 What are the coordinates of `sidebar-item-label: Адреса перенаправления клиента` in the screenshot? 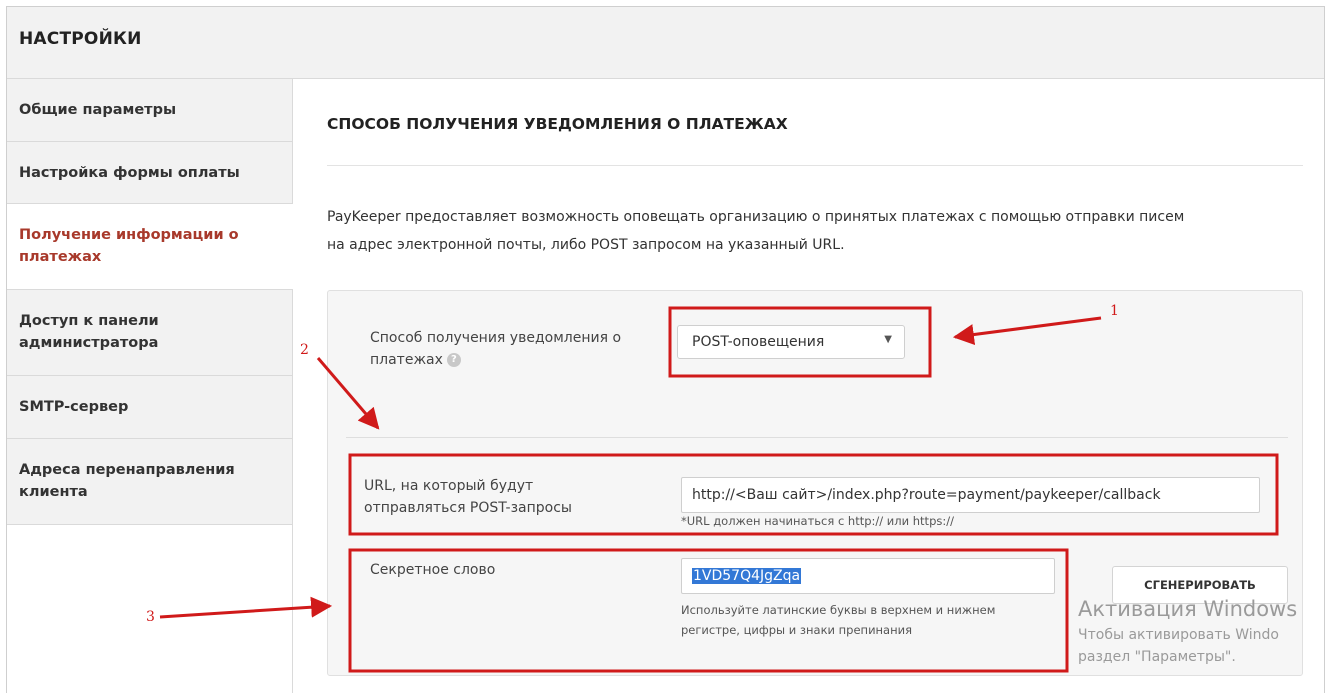 It's located at (127, 481).